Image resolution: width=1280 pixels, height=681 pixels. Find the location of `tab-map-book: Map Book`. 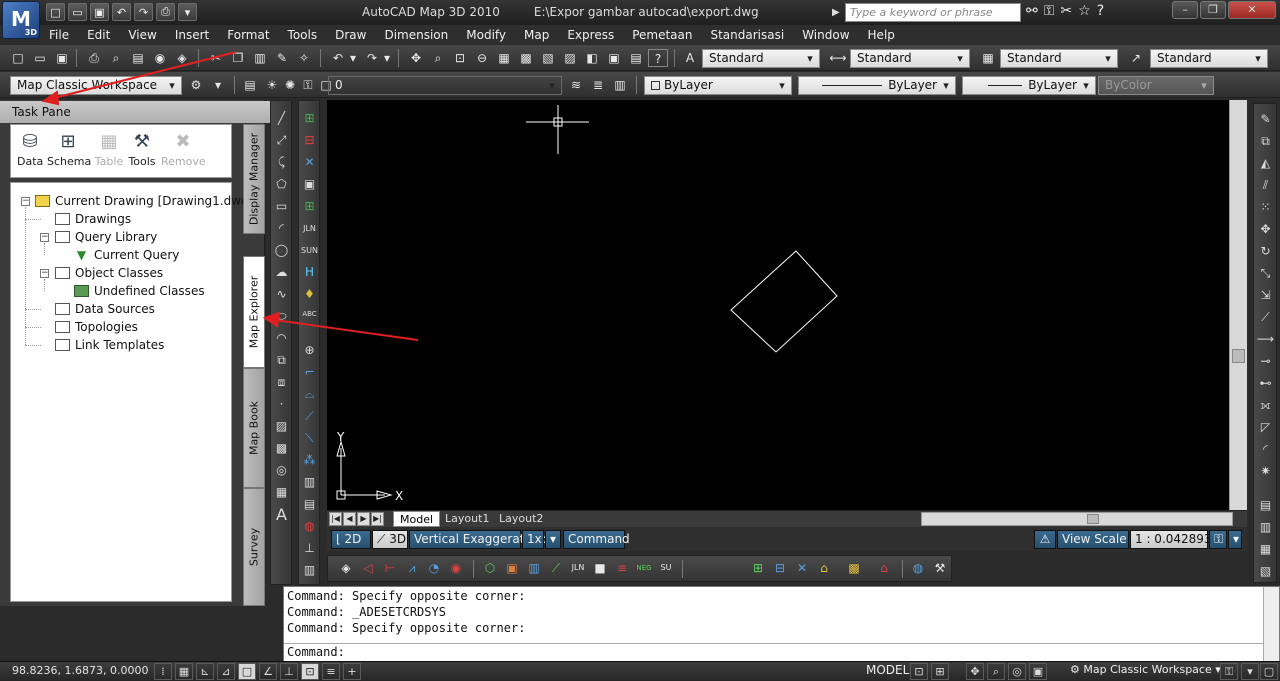

tab-map-book: Map Book is located at coordinates (254, 428).